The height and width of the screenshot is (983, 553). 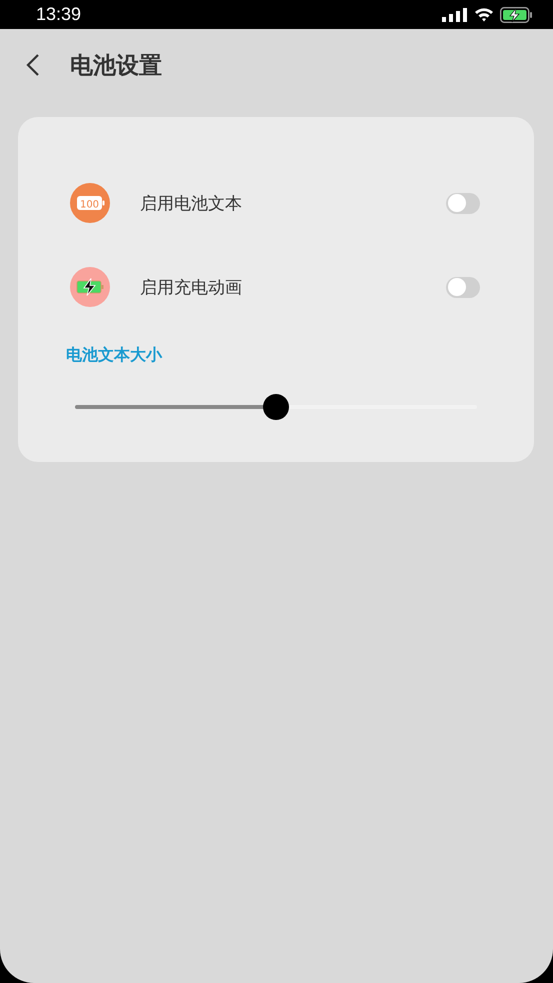 I want to click on status-time: 13:39, so click(x=59, y=14).